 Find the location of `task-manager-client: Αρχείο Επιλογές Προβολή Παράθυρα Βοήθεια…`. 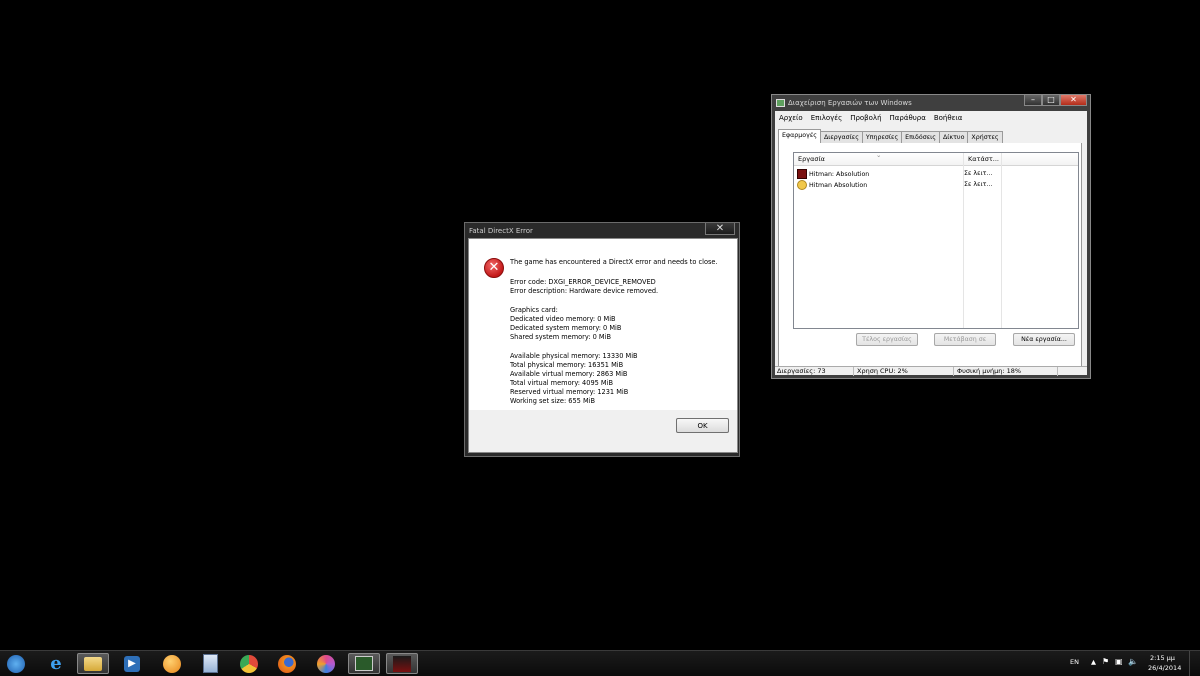

task-manager-client: Αρχείο Επιλογές Προβολή Παράθυρα Βοήθεια… is located at coordinates (931, 243).